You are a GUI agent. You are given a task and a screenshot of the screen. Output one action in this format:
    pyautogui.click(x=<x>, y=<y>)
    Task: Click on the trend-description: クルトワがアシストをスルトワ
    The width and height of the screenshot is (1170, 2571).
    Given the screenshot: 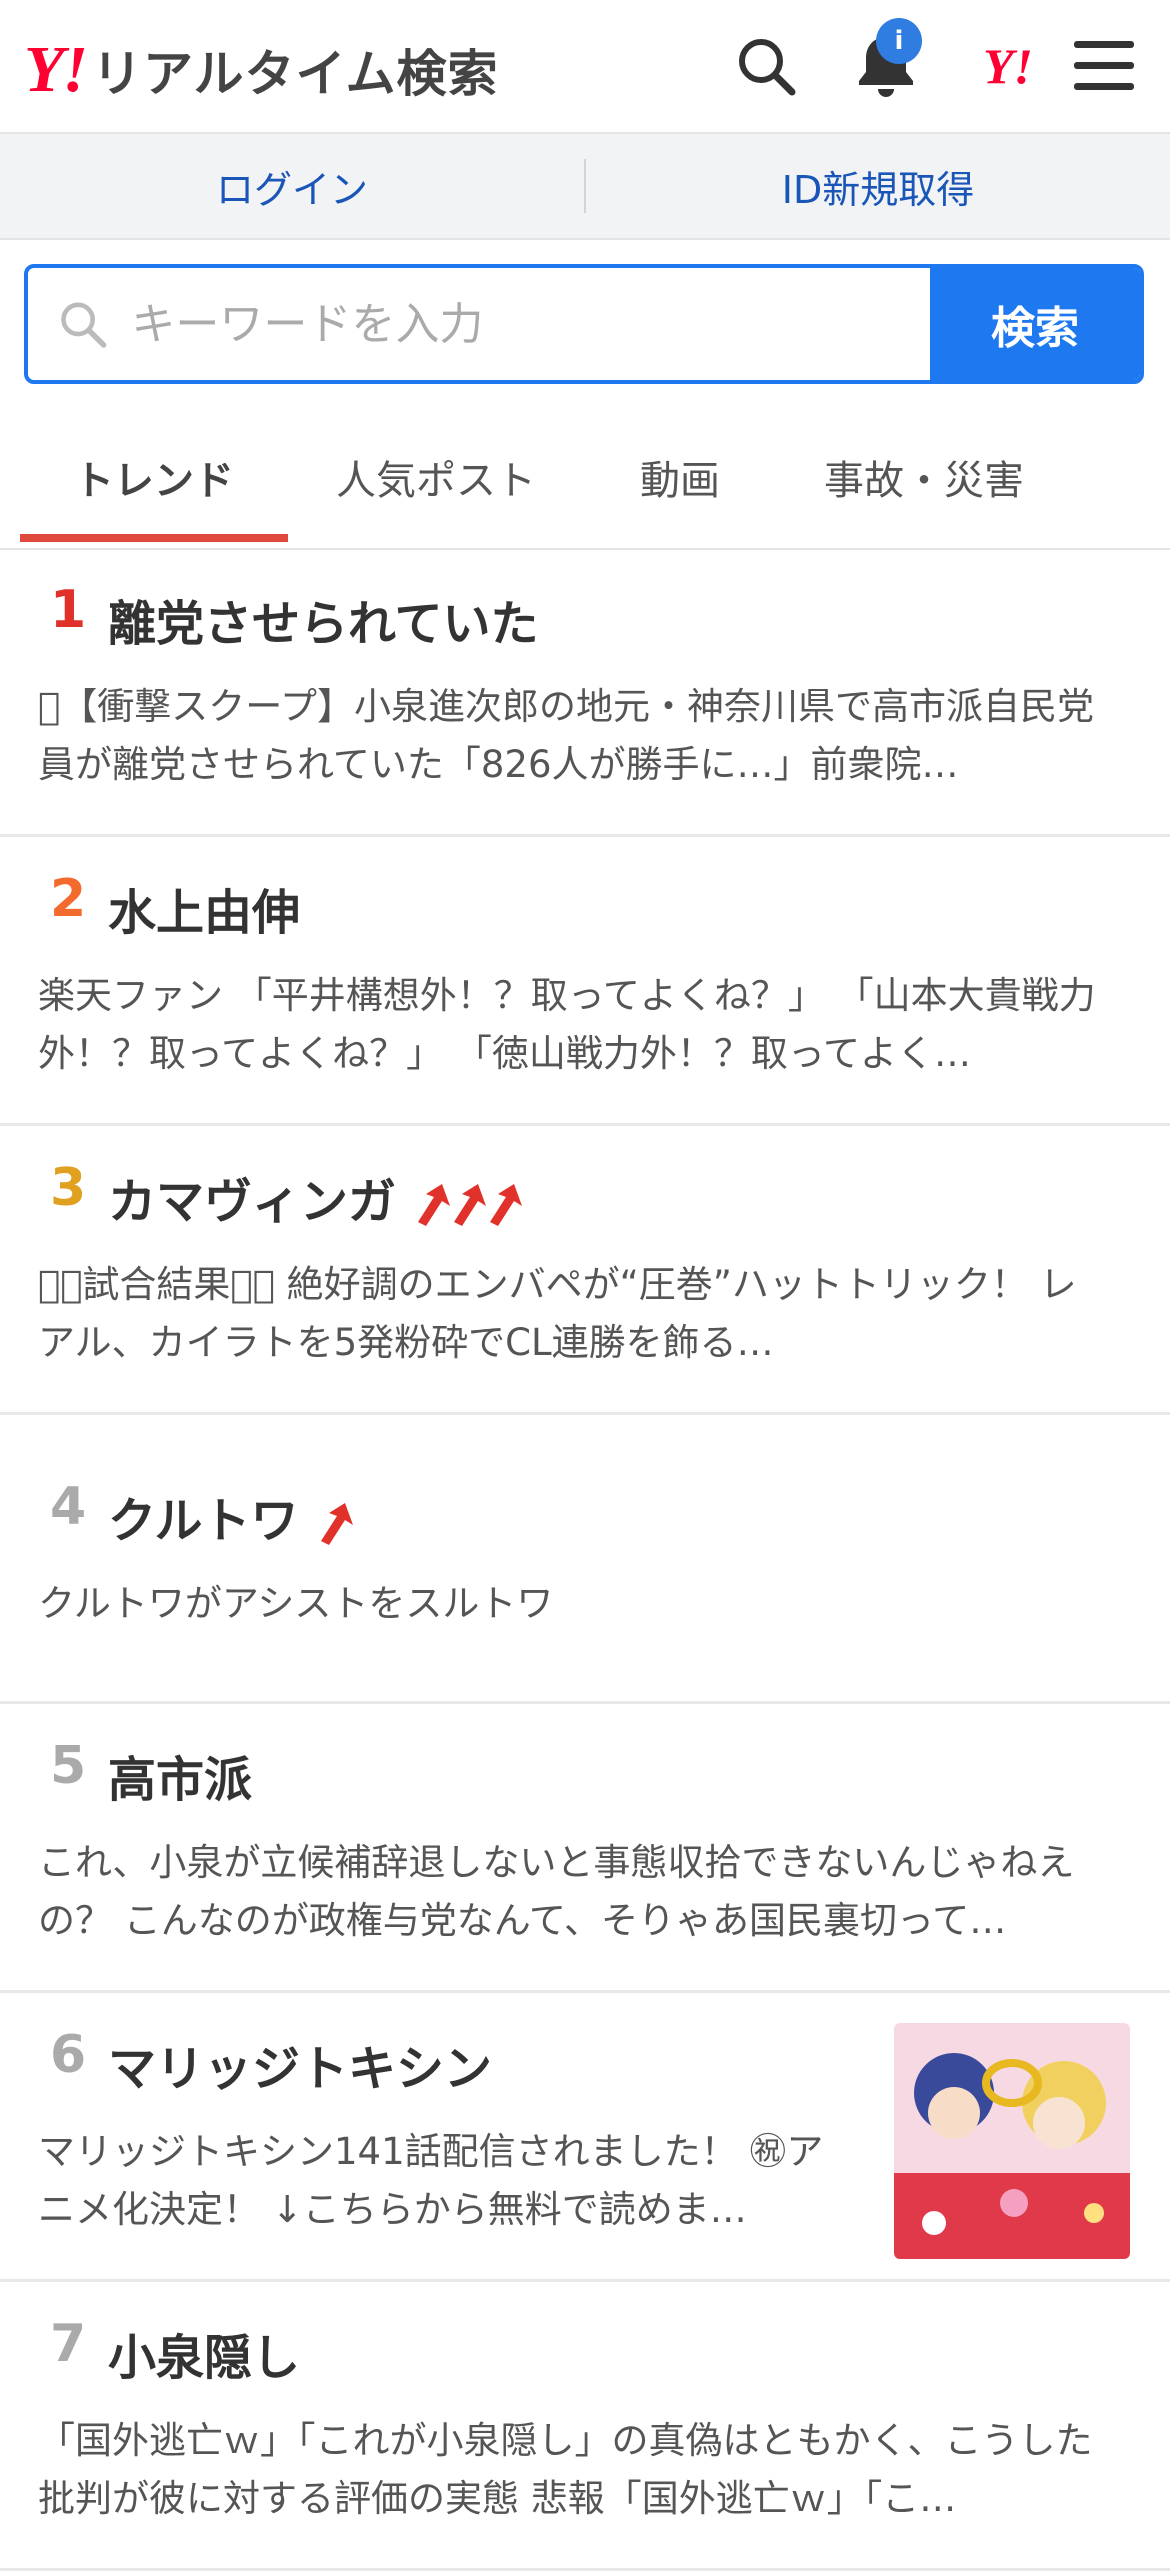 What is the action you would take?
    pyautogui.click(x=296, y=1603)
    